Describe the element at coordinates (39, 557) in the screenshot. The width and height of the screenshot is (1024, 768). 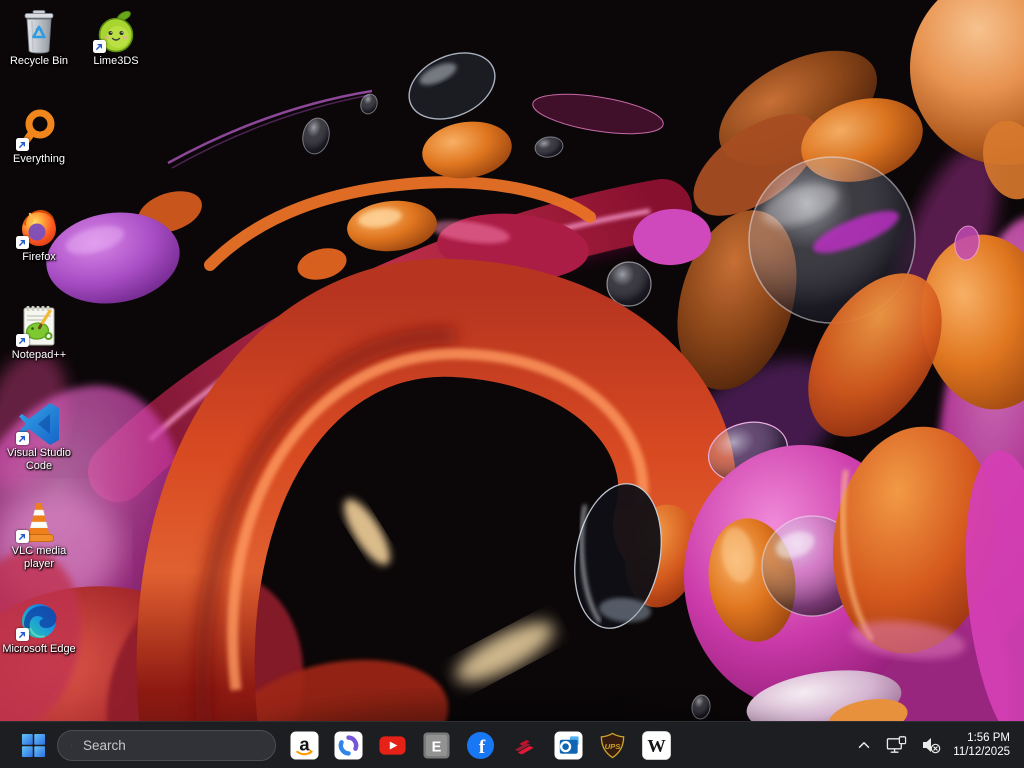
I see `desktop-icon-label: VLC media player` at that location.